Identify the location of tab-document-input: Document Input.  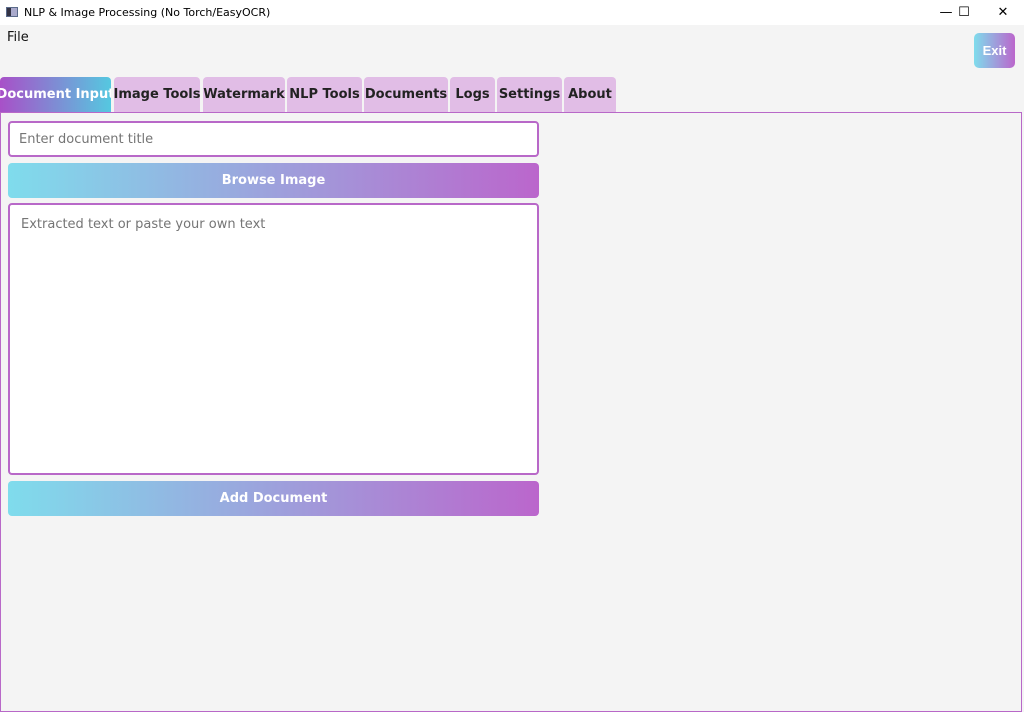
(55, 94).